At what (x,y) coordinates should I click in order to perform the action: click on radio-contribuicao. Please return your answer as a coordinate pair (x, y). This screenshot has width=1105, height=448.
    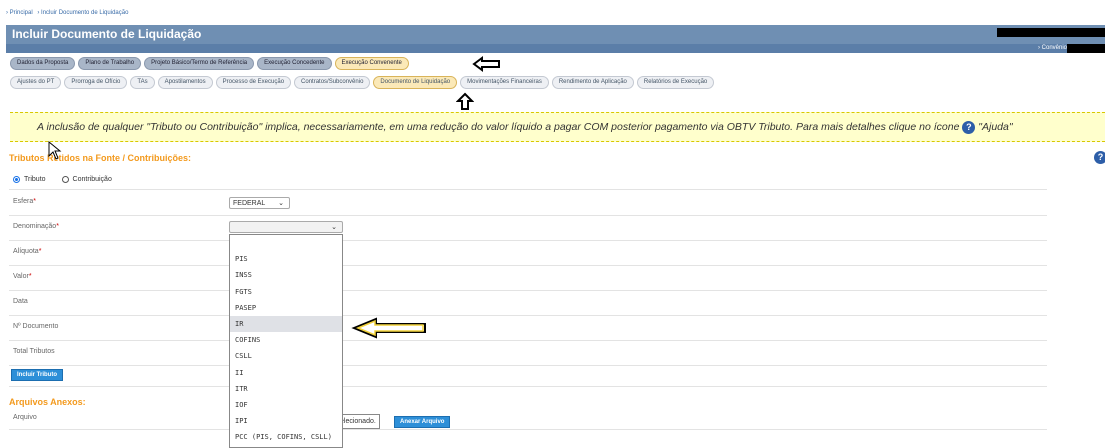
    Looking at the image, I should click on (65, 179).